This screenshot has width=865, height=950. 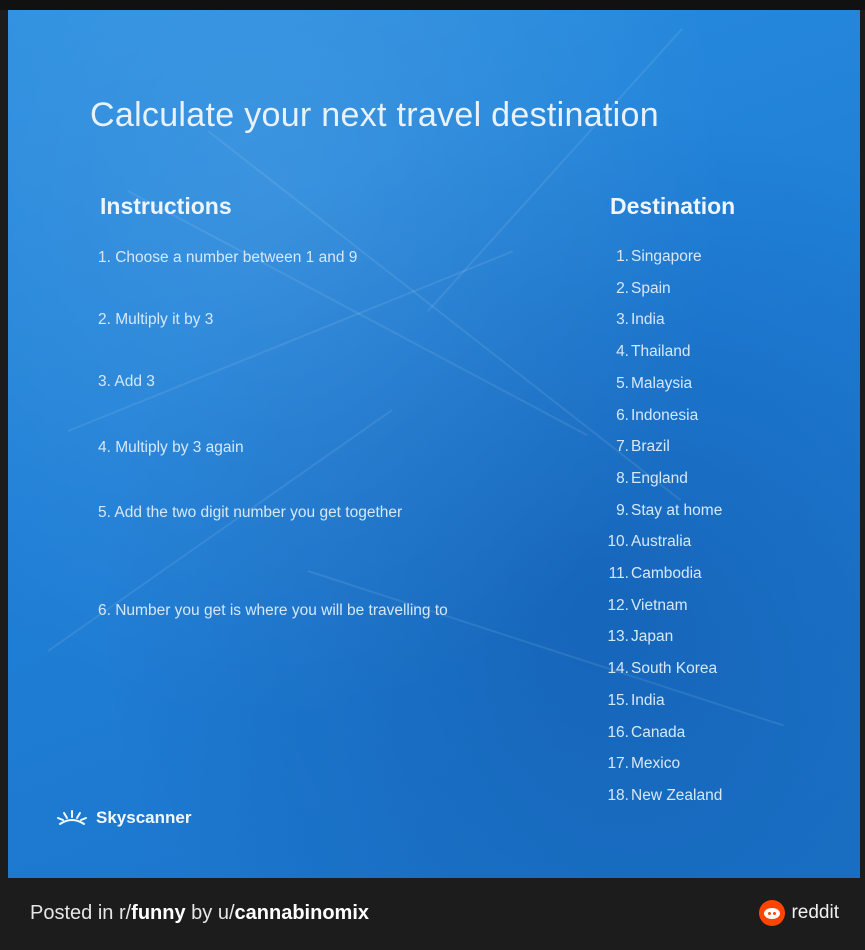 I want to click on destination-number: 12., so click(x=618, y=605).